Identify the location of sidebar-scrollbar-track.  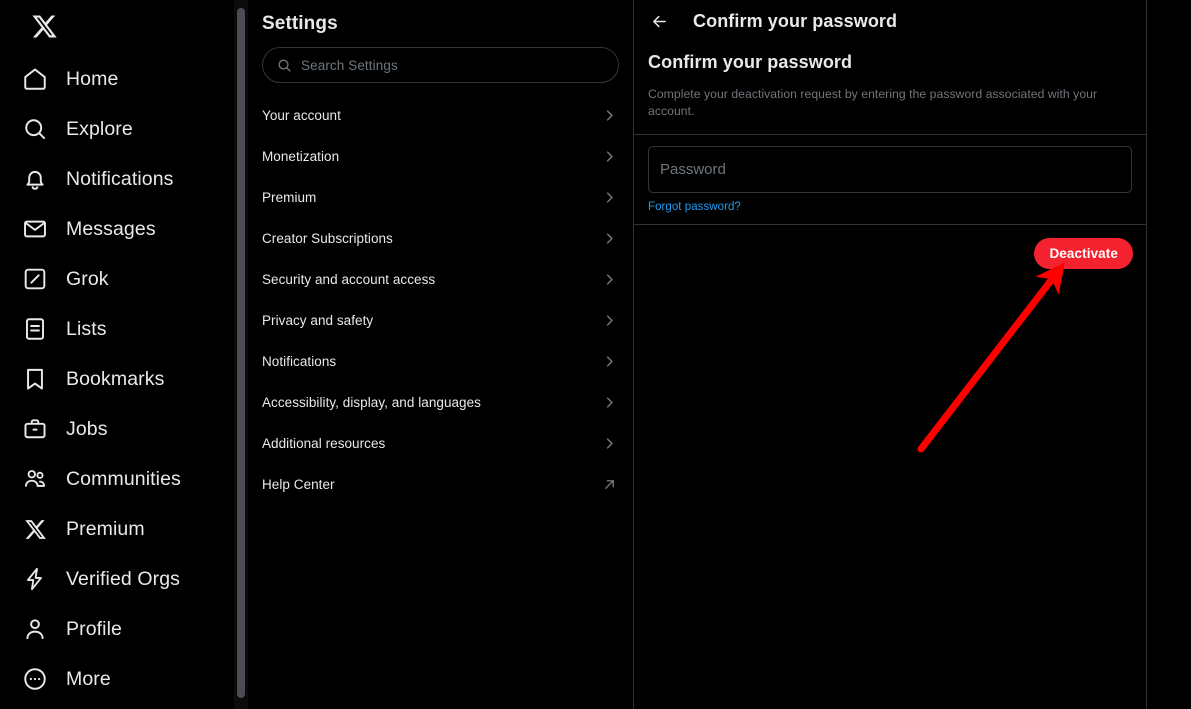
(241, 354).